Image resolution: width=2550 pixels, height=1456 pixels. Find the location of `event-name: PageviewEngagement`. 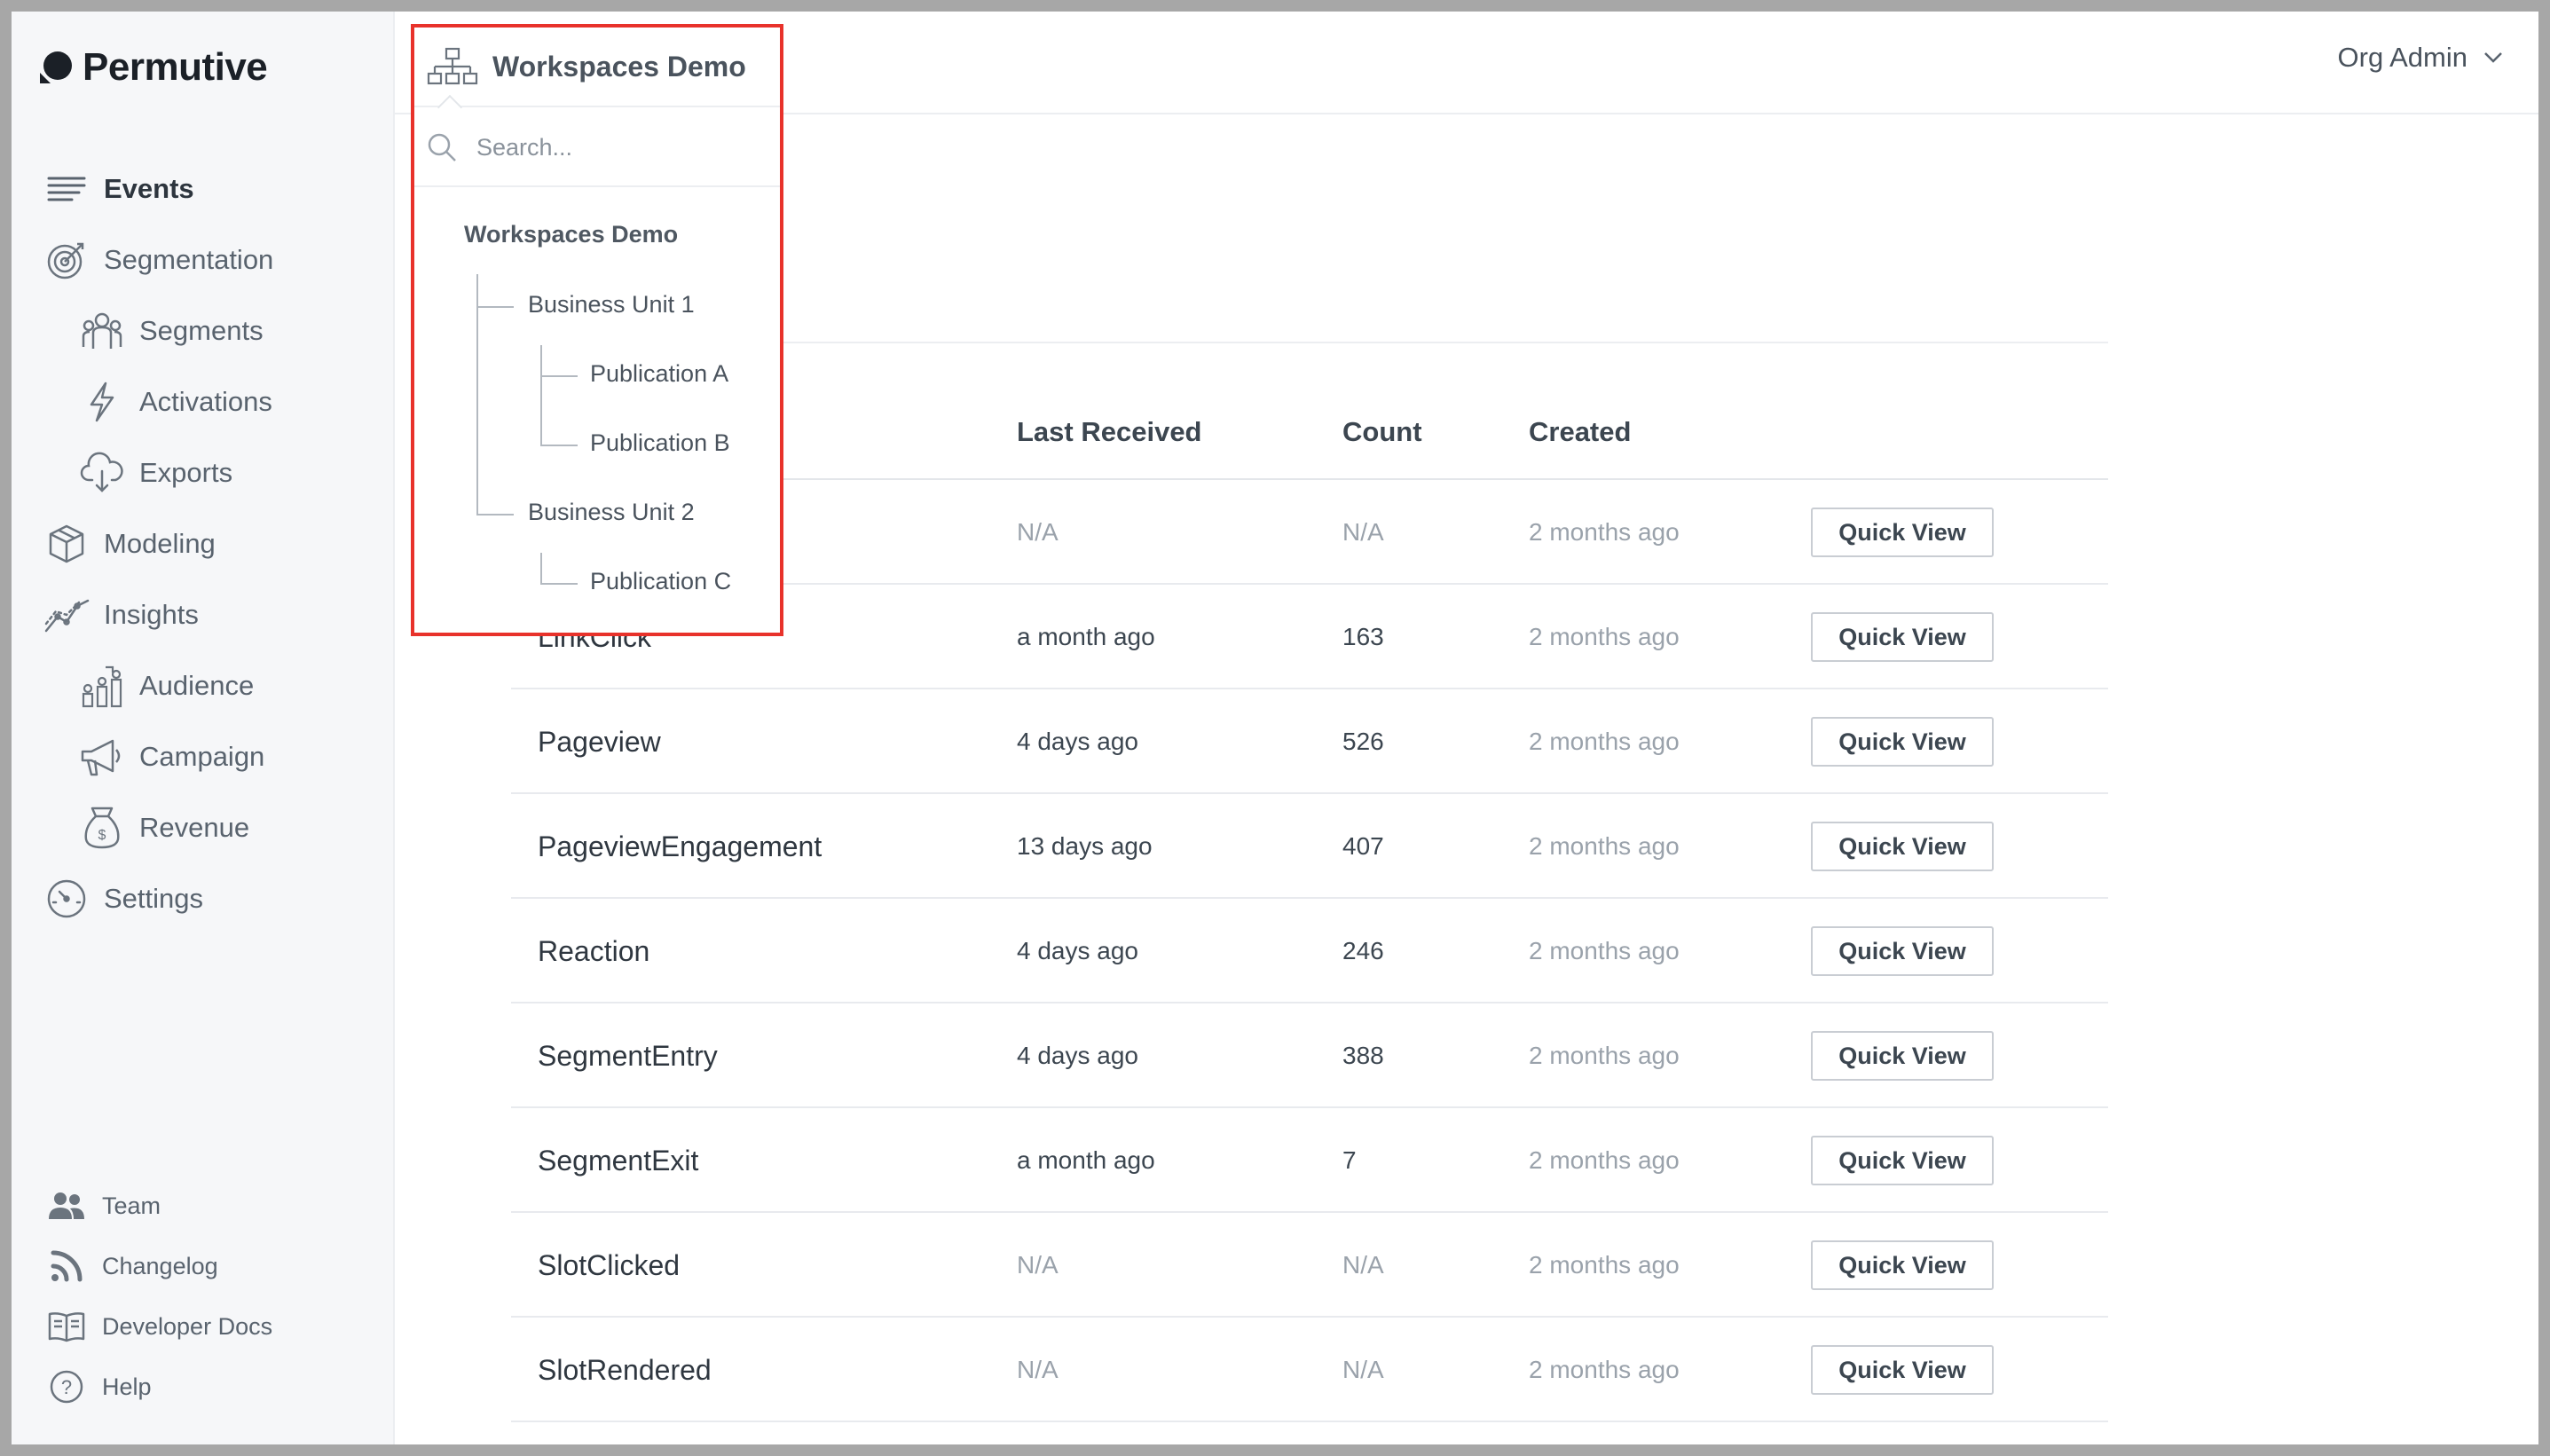

event-name: PageviewEngagement is located at coordinates (680, 846).